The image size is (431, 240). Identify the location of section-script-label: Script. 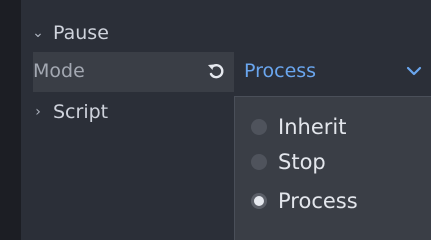
(81, 112).